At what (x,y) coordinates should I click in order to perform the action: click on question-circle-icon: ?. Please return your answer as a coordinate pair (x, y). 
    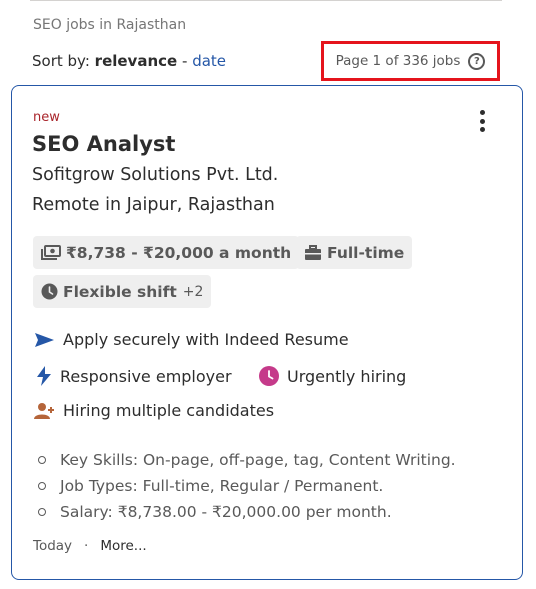
    Looking at the image, I should click on (477, 61).